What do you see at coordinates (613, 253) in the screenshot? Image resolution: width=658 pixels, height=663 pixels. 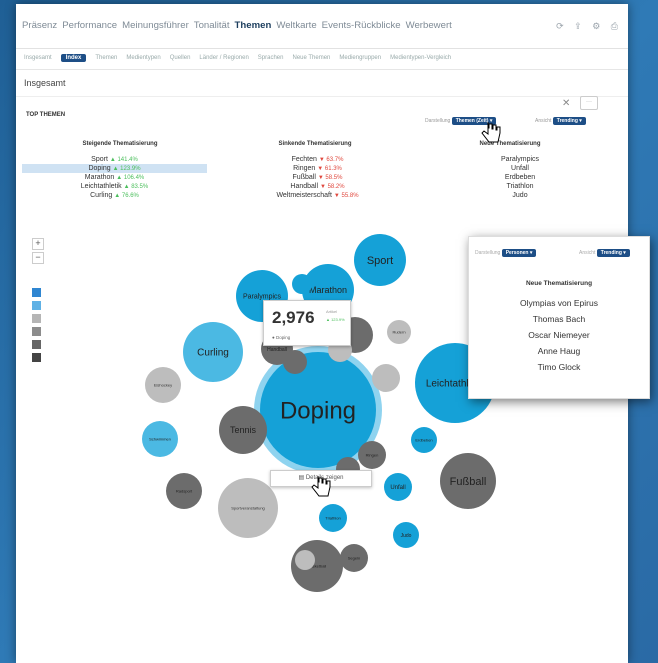 I see `popup-view-dropdown: Trending ▾` at bounding box center [613, 253].